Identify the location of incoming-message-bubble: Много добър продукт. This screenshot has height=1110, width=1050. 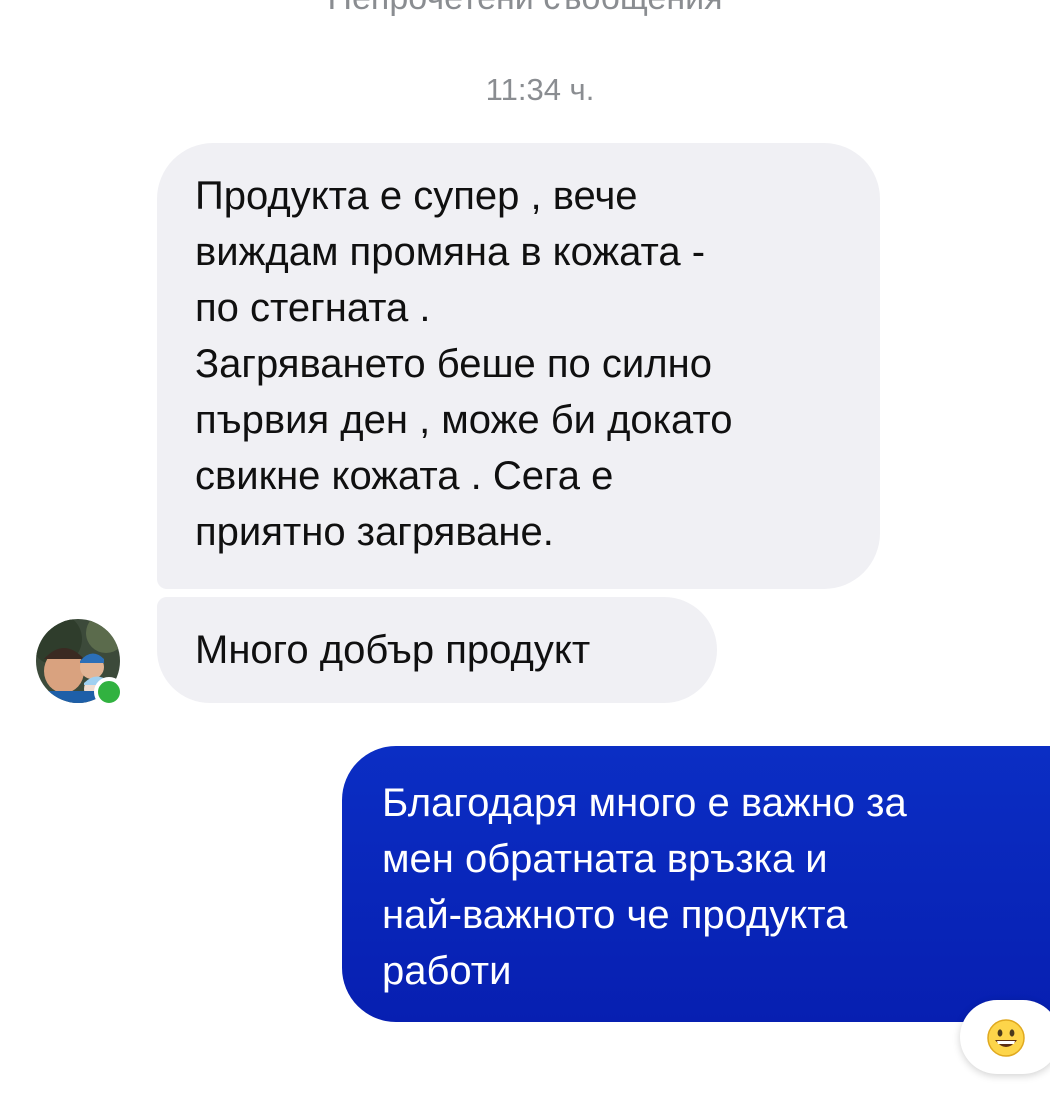
(437, 650).